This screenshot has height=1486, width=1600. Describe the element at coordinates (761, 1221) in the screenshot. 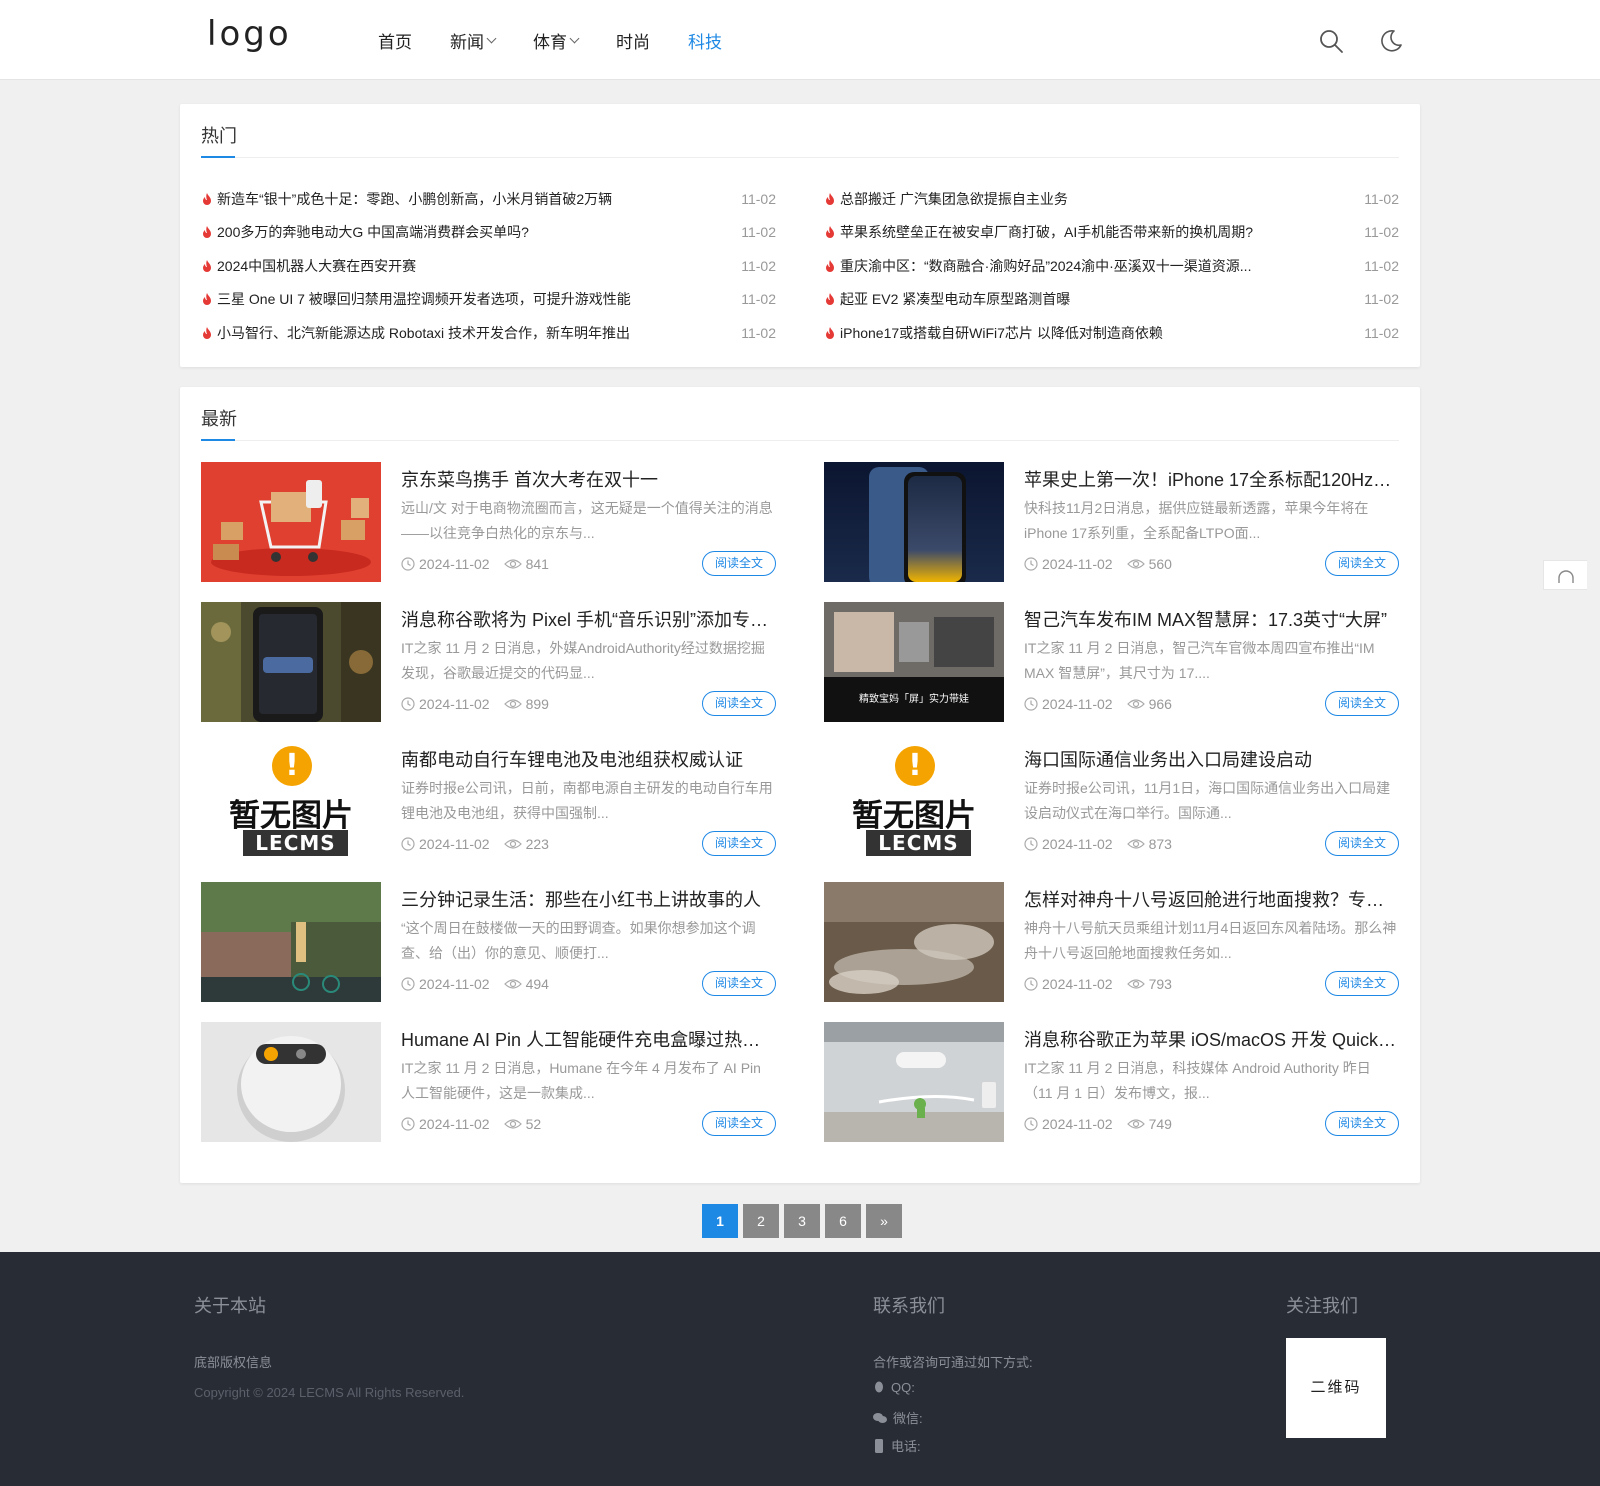

I see `page-button: 2` at that location.